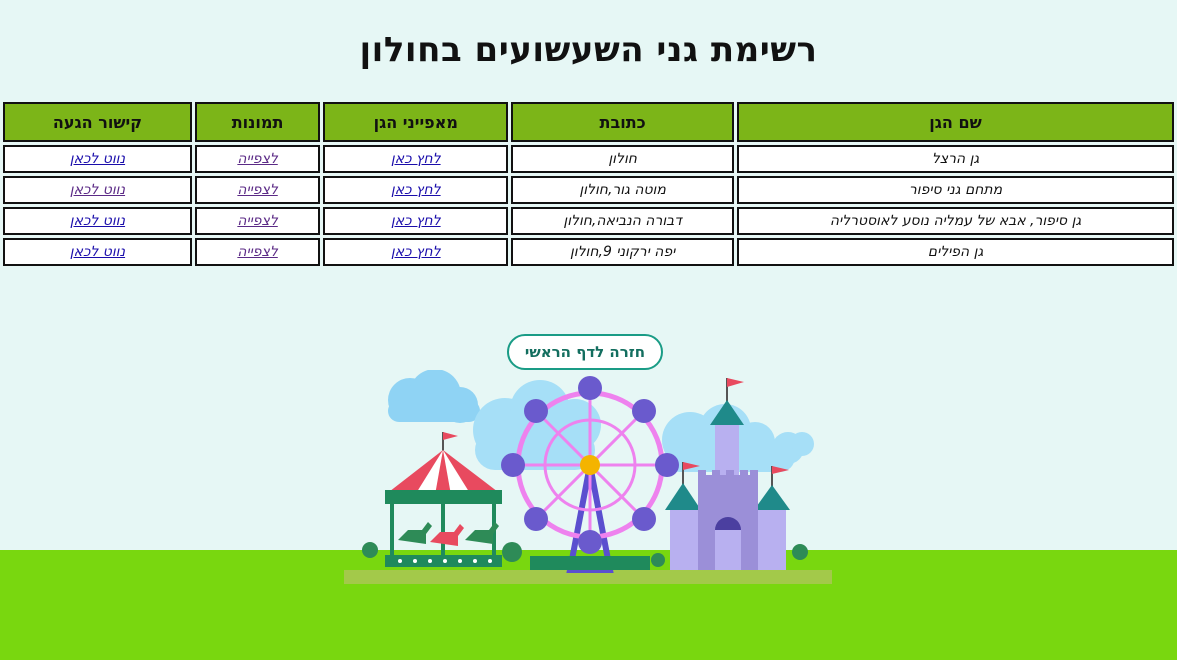 This screenshot has width=1177, height=660. Describe the element at coordinates (955, 252) in the screenshot. I see `park-name-cell: גן הפילים` at that location.